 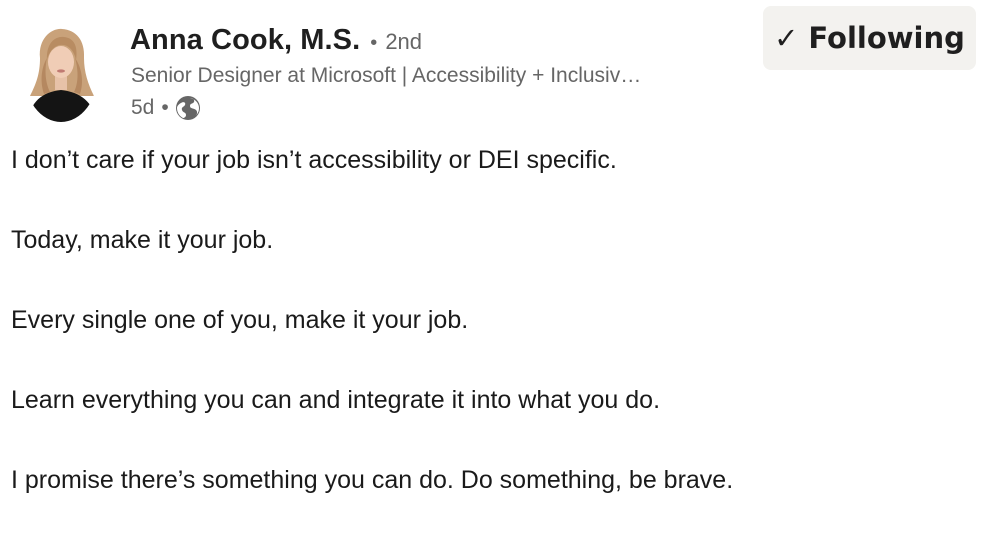 What do you see at coordinates (143, 107) in the screenshot?
I see `post-time: 5d` at bounding box center [143, 107].